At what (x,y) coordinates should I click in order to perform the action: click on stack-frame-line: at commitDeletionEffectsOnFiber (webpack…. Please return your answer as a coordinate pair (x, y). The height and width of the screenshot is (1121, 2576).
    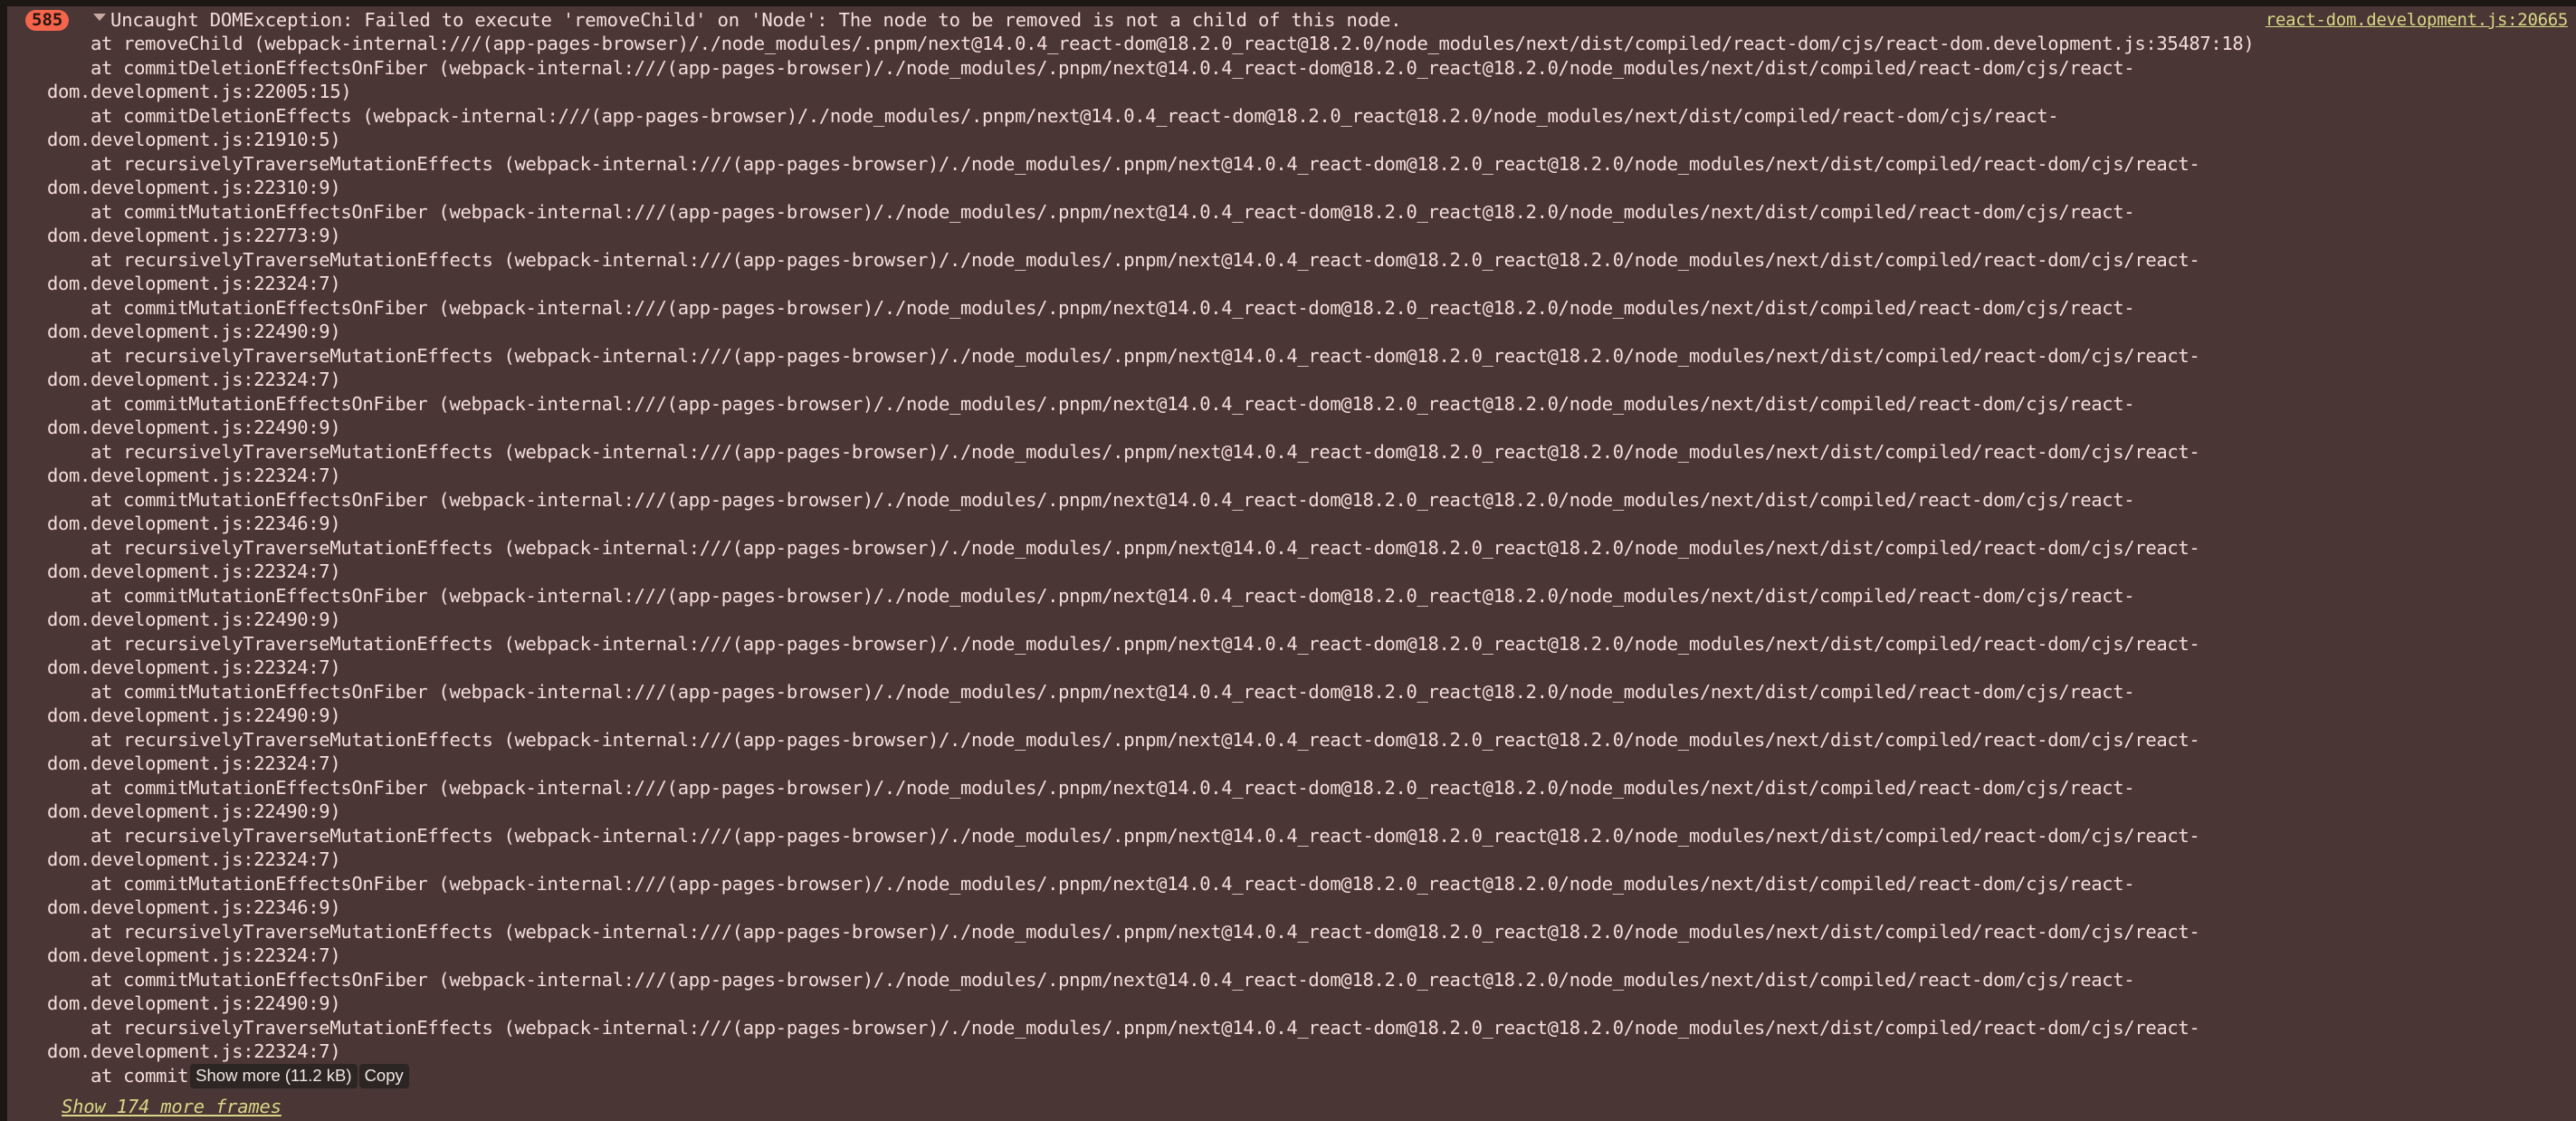
    Looking at the image, I should click on (1091, 67).